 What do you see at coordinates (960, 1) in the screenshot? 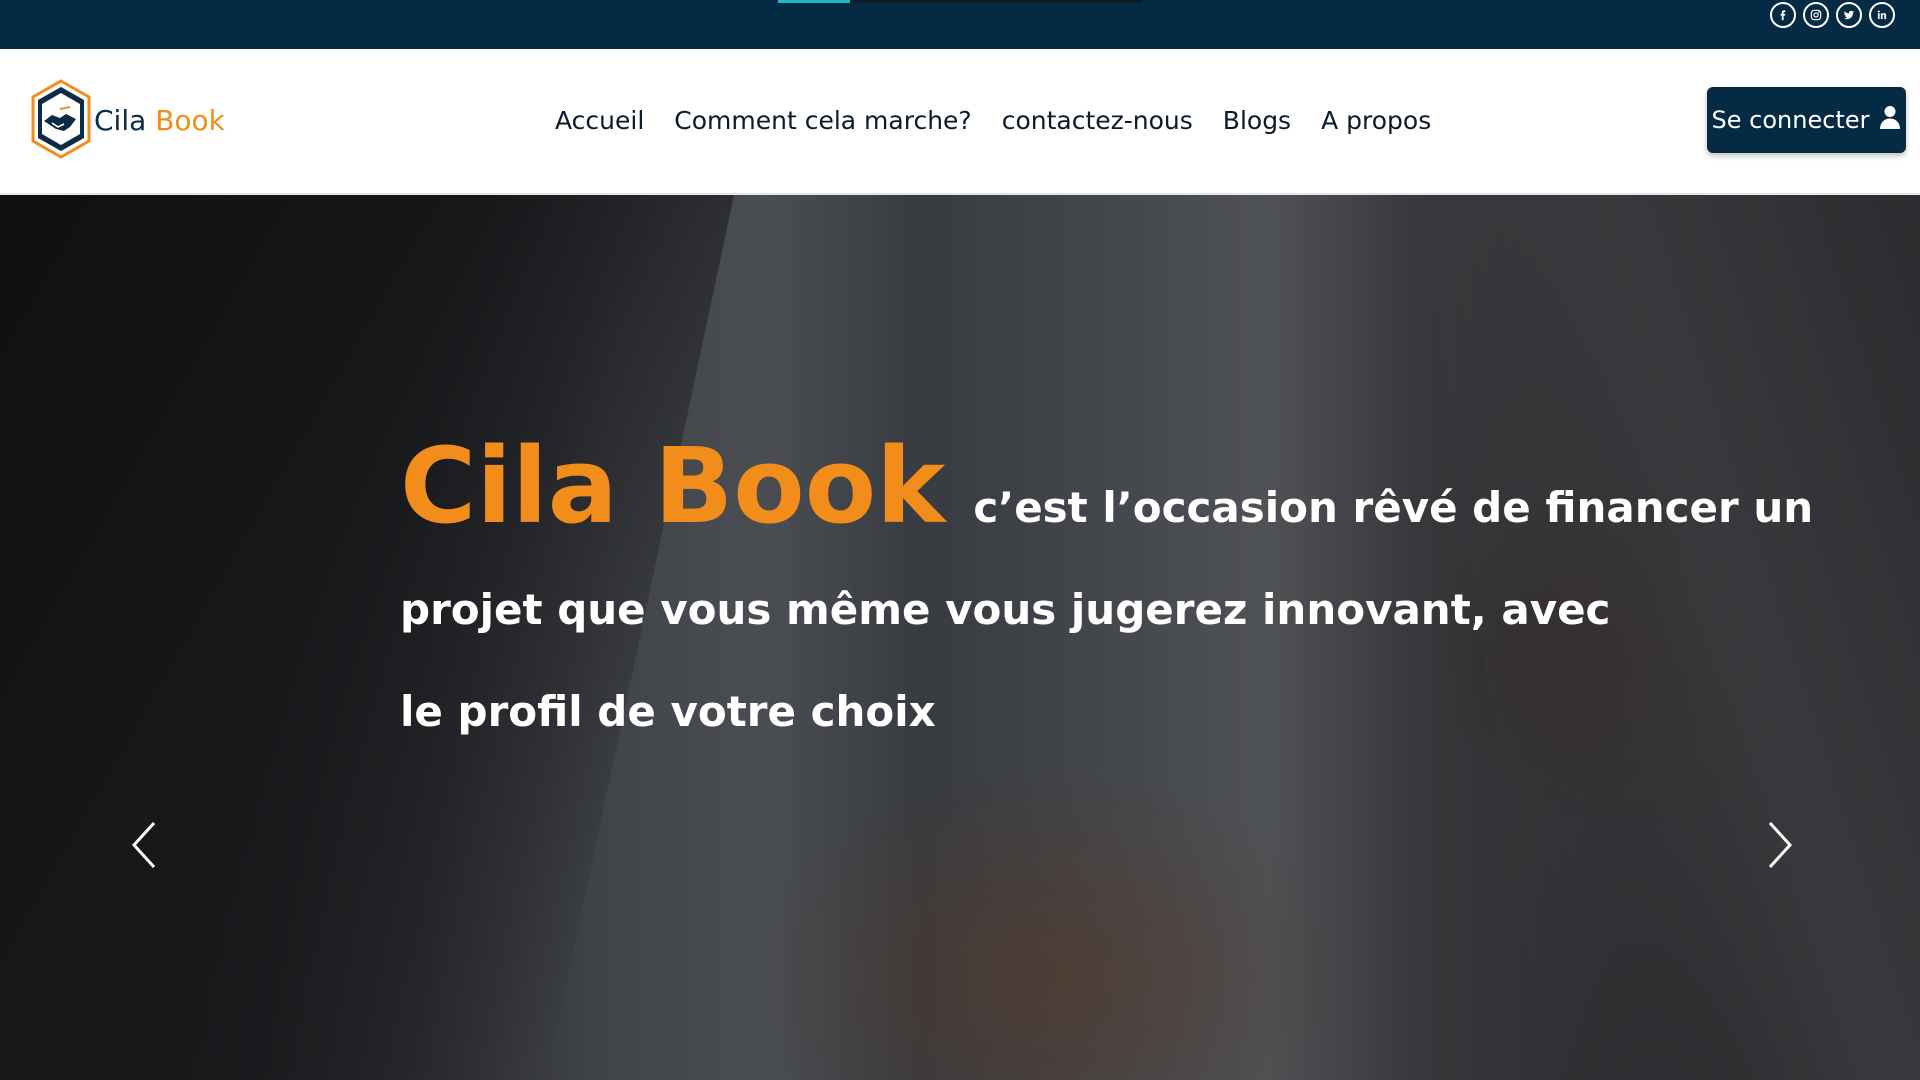
I see `carousel-progress-bar` at bounding box center [960, 1].